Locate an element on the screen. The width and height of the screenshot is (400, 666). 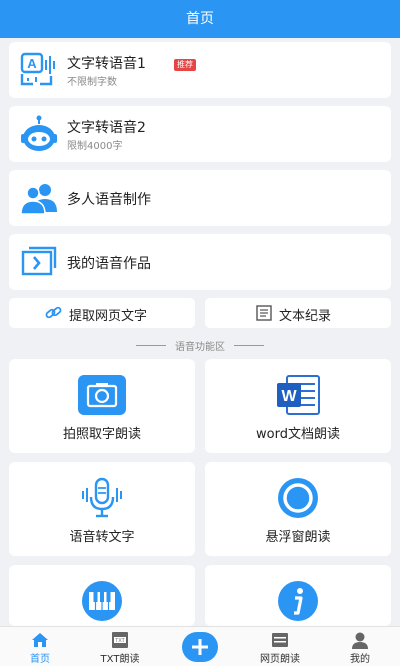
section-label: 语音功能区 is located at coordinates (200, 347).